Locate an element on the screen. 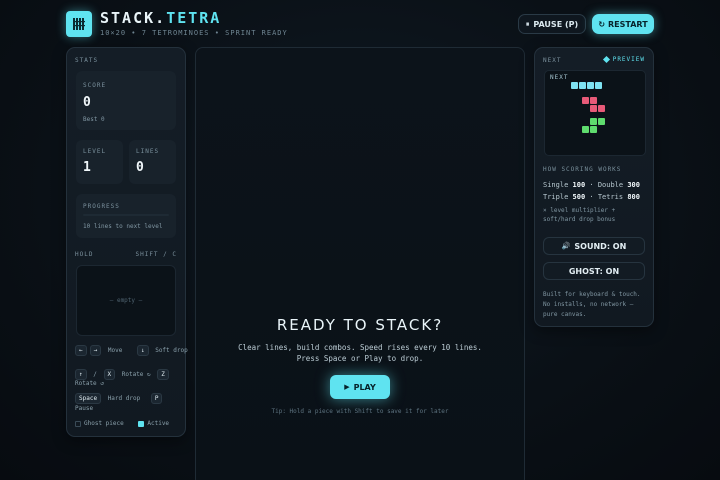 The image size is (720, 480). single-value: 100 is located at coordinates (579, 185).